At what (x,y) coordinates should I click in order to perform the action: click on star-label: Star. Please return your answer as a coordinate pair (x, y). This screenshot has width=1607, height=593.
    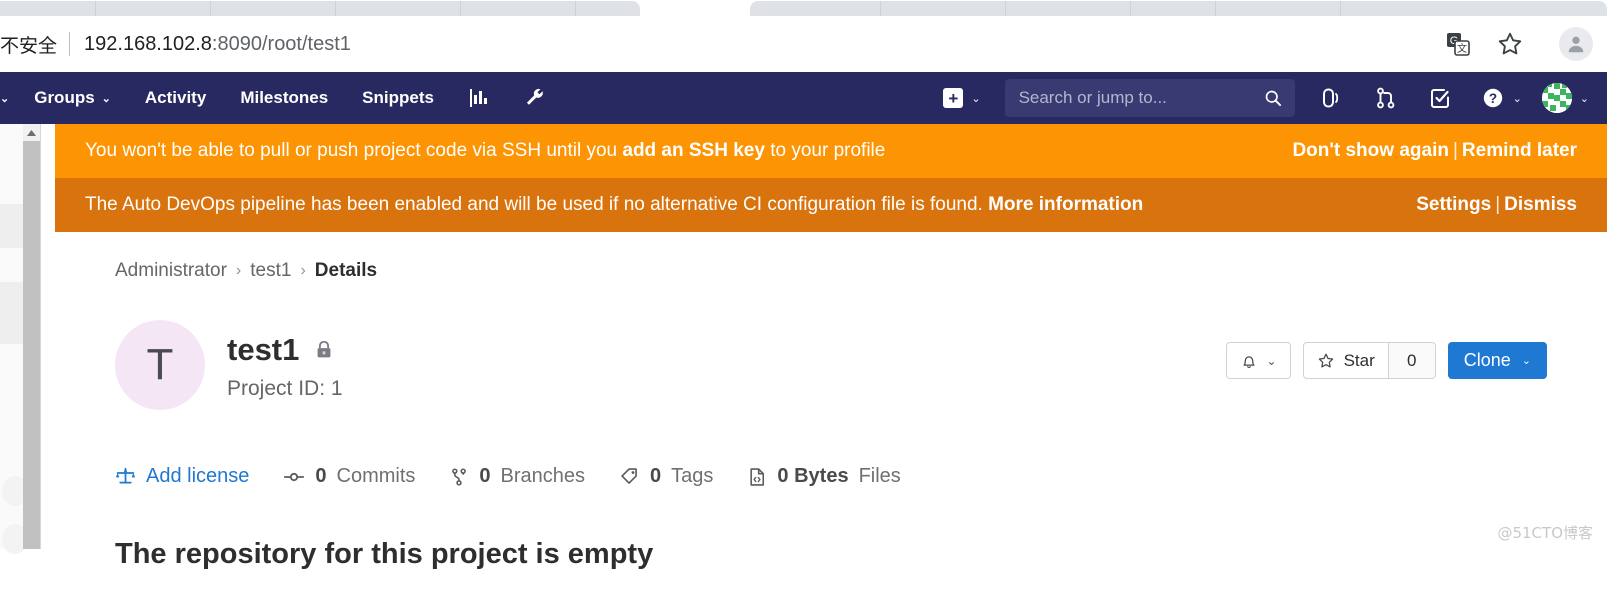
    Looking at the image, I should click on (1359, 360).